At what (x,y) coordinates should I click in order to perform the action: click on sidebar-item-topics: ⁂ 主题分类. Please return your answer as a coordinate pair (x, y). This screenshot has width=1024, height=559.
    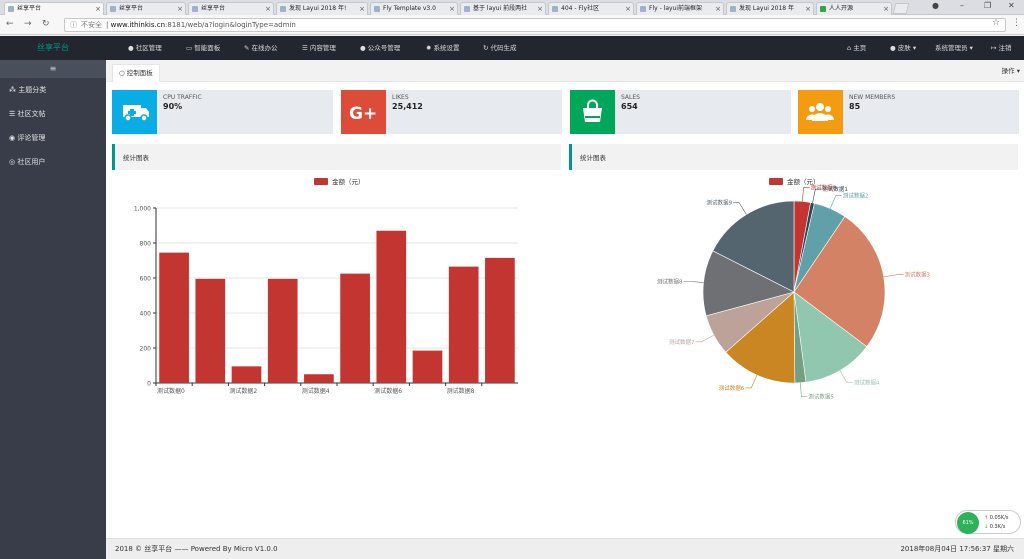
    Looking at the image, I should click on (53, 90).